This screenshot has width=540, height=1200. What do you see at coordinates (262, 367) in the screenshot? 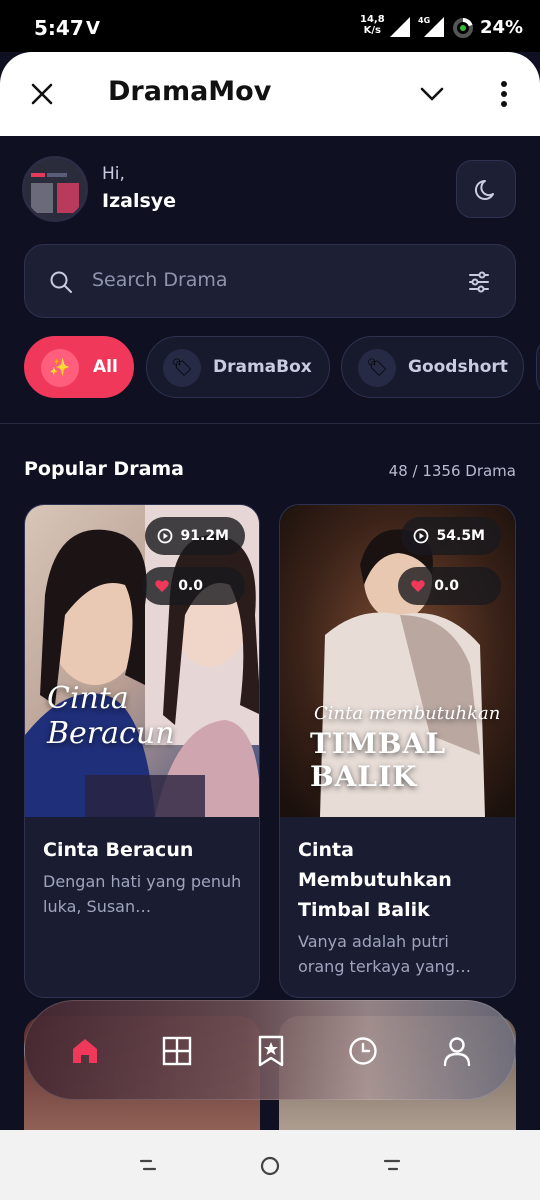
I see `chip-label: DramaBox` at bounding box center [262, 367].